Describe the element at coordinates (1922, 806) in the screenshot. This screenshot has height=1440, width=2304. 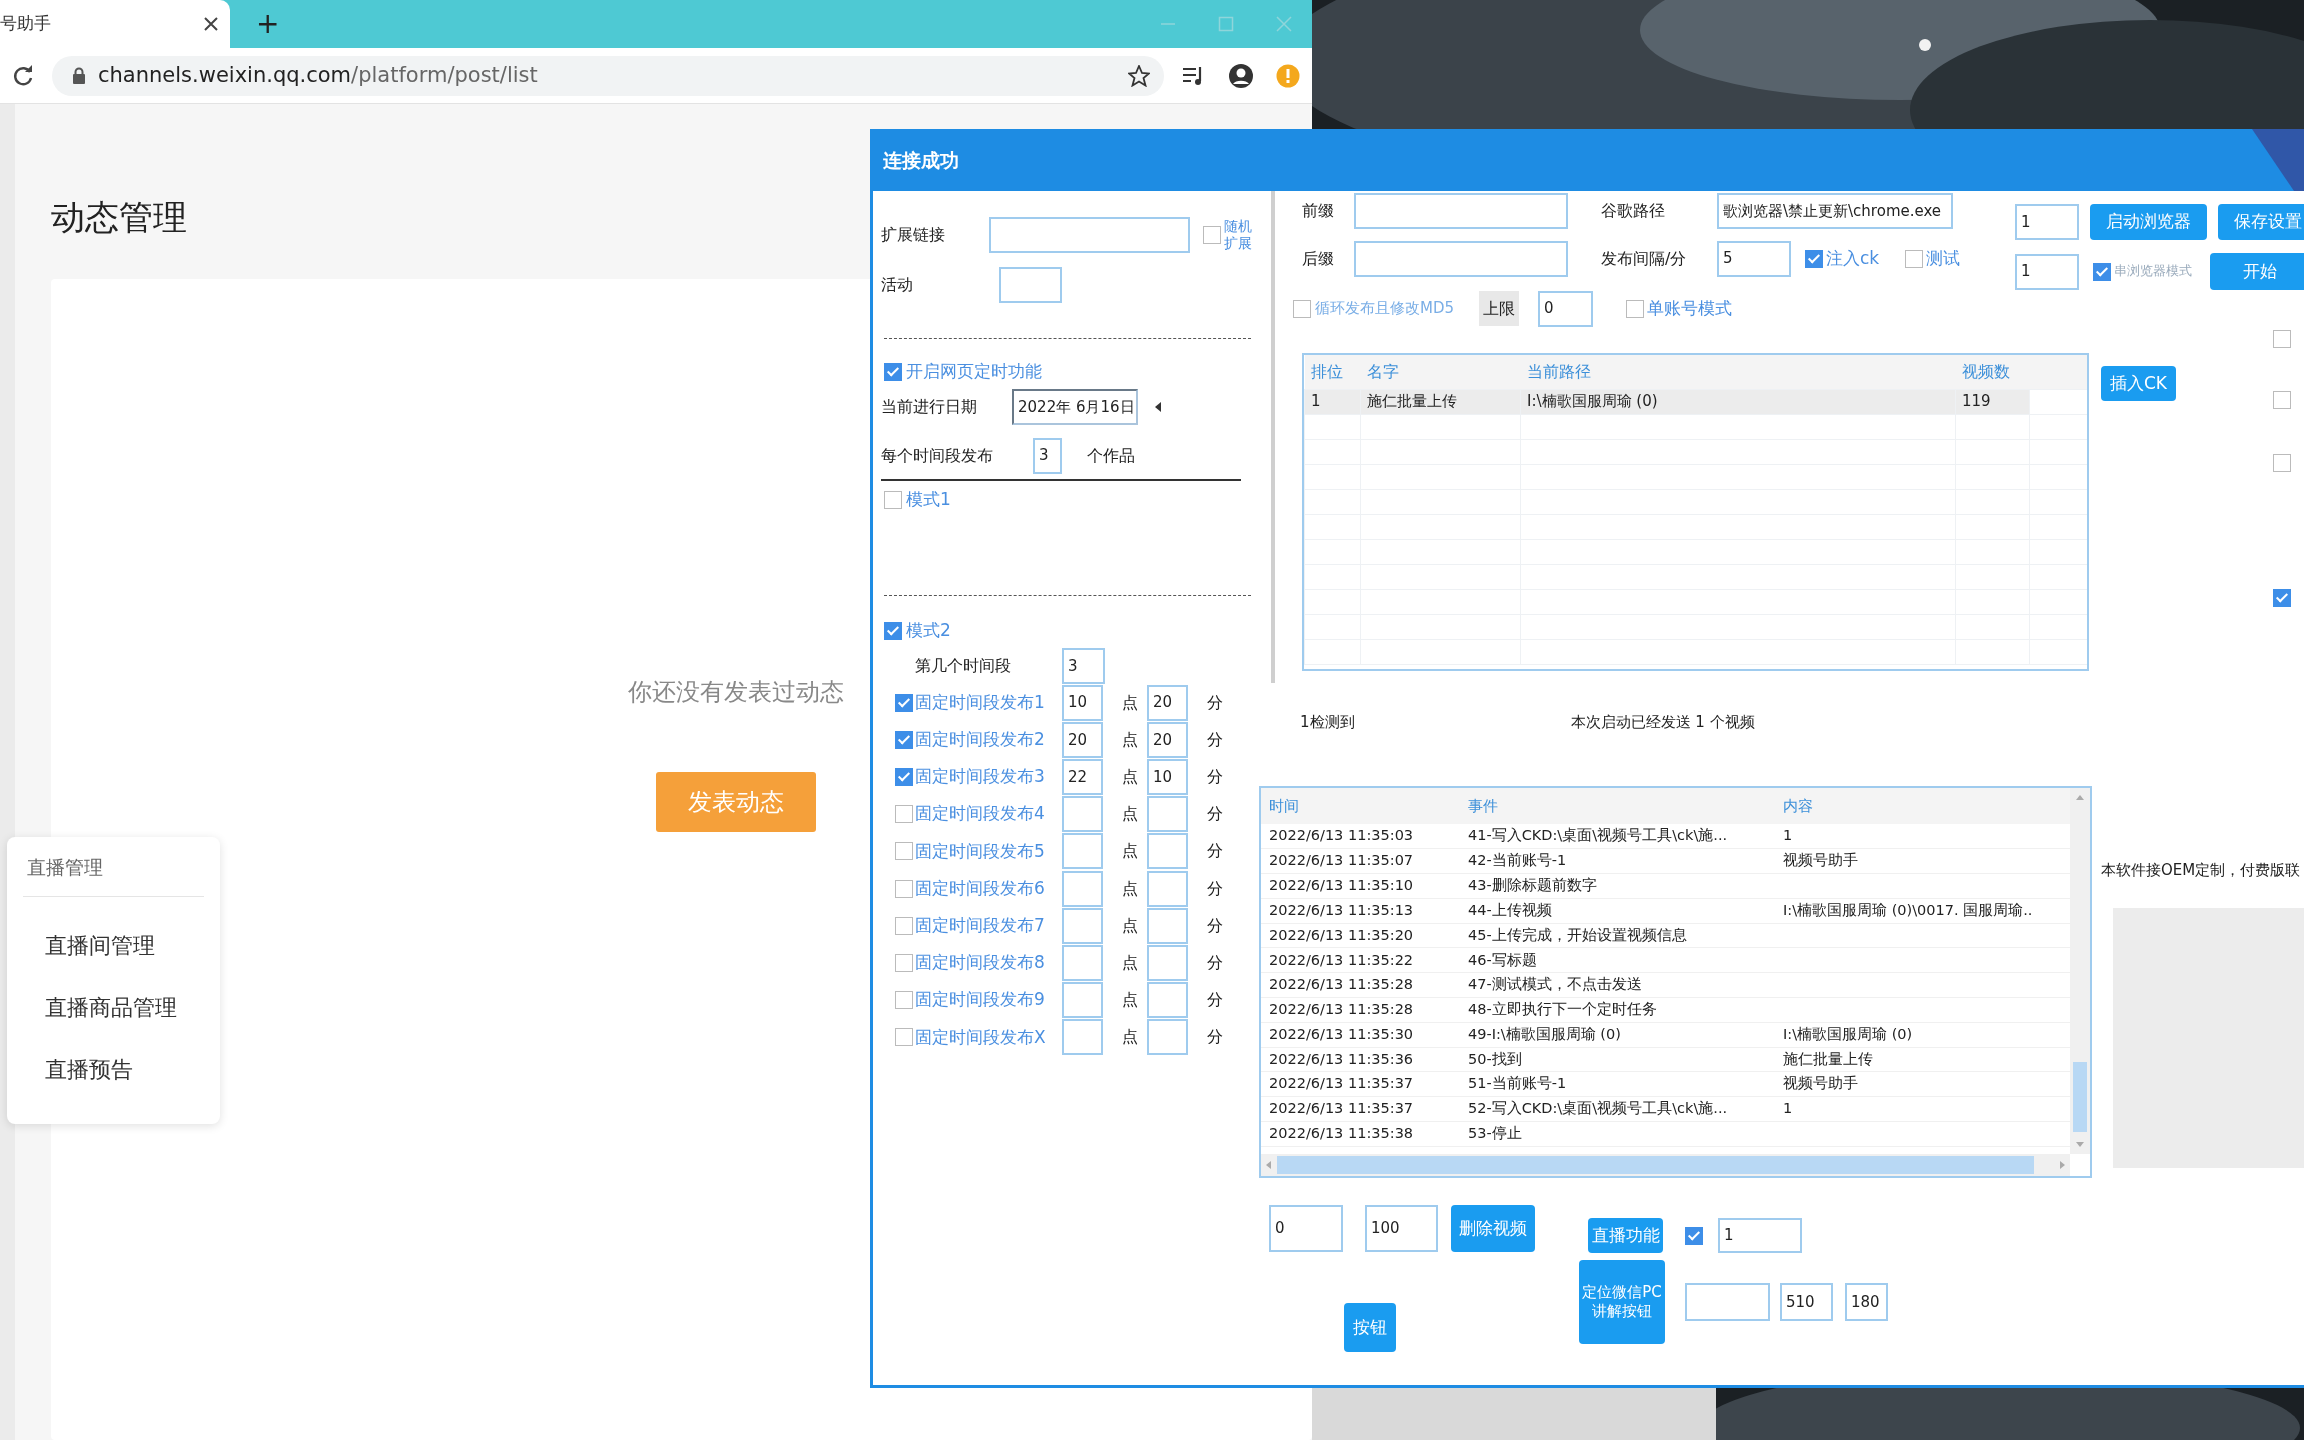
I see `column-header: 内容` at that location.